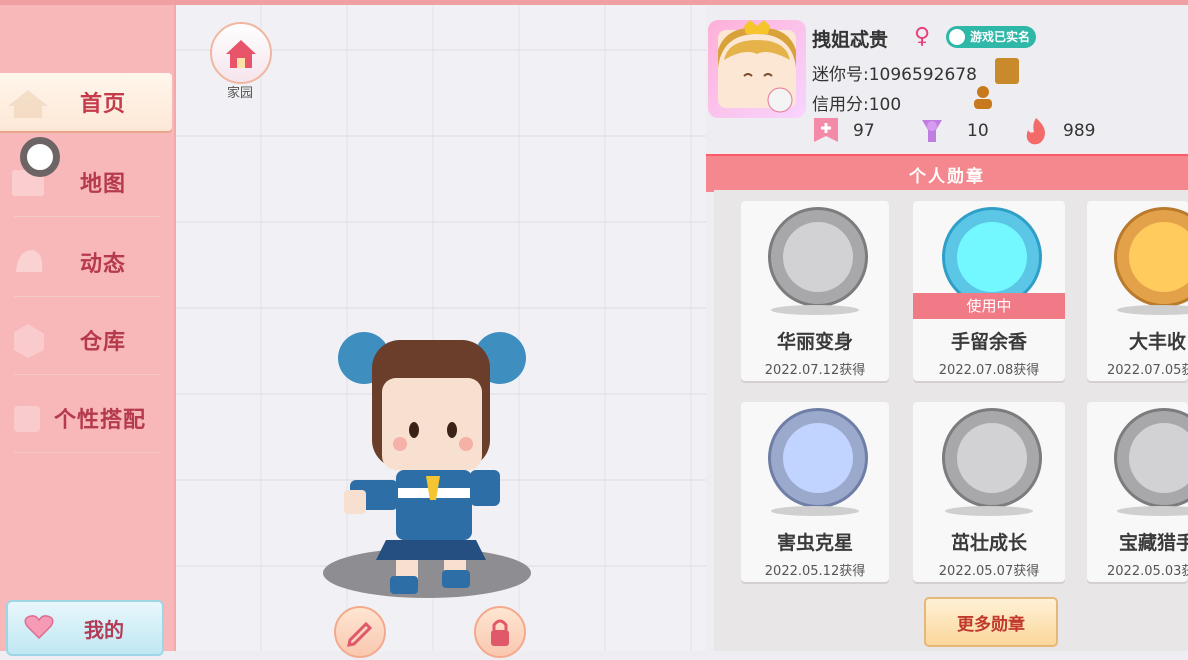  Describe the element at coordinates (957, 37) in the screenshot. I see `verified-person-icon` at that location.